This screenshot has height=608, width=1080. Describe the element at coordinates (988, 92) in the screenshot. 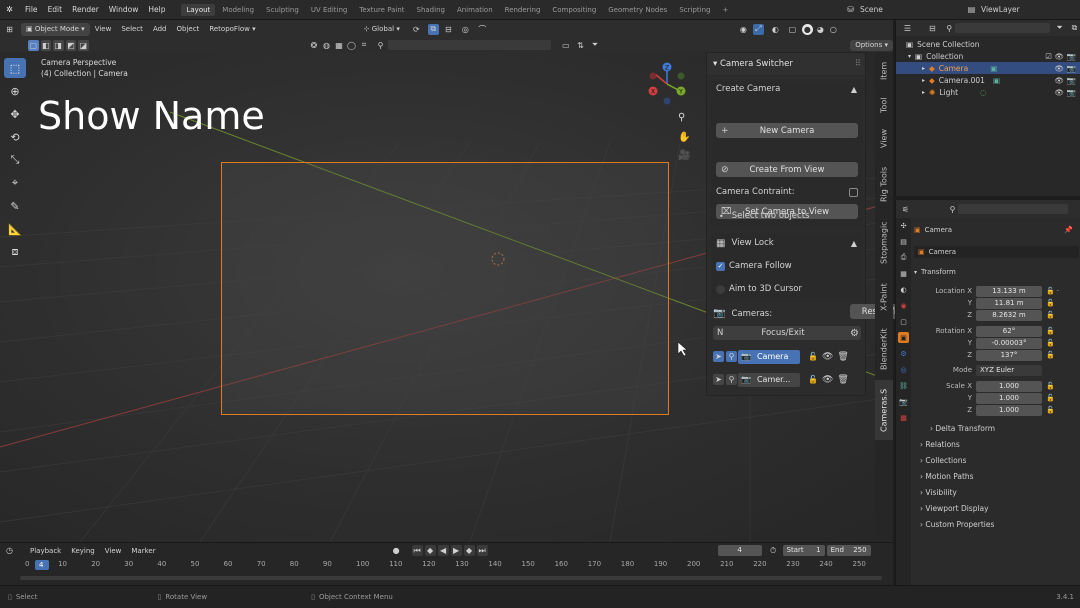

I see `outliner-row-light: ▸ ✺ Light ◌ 👁 📷` at that location.